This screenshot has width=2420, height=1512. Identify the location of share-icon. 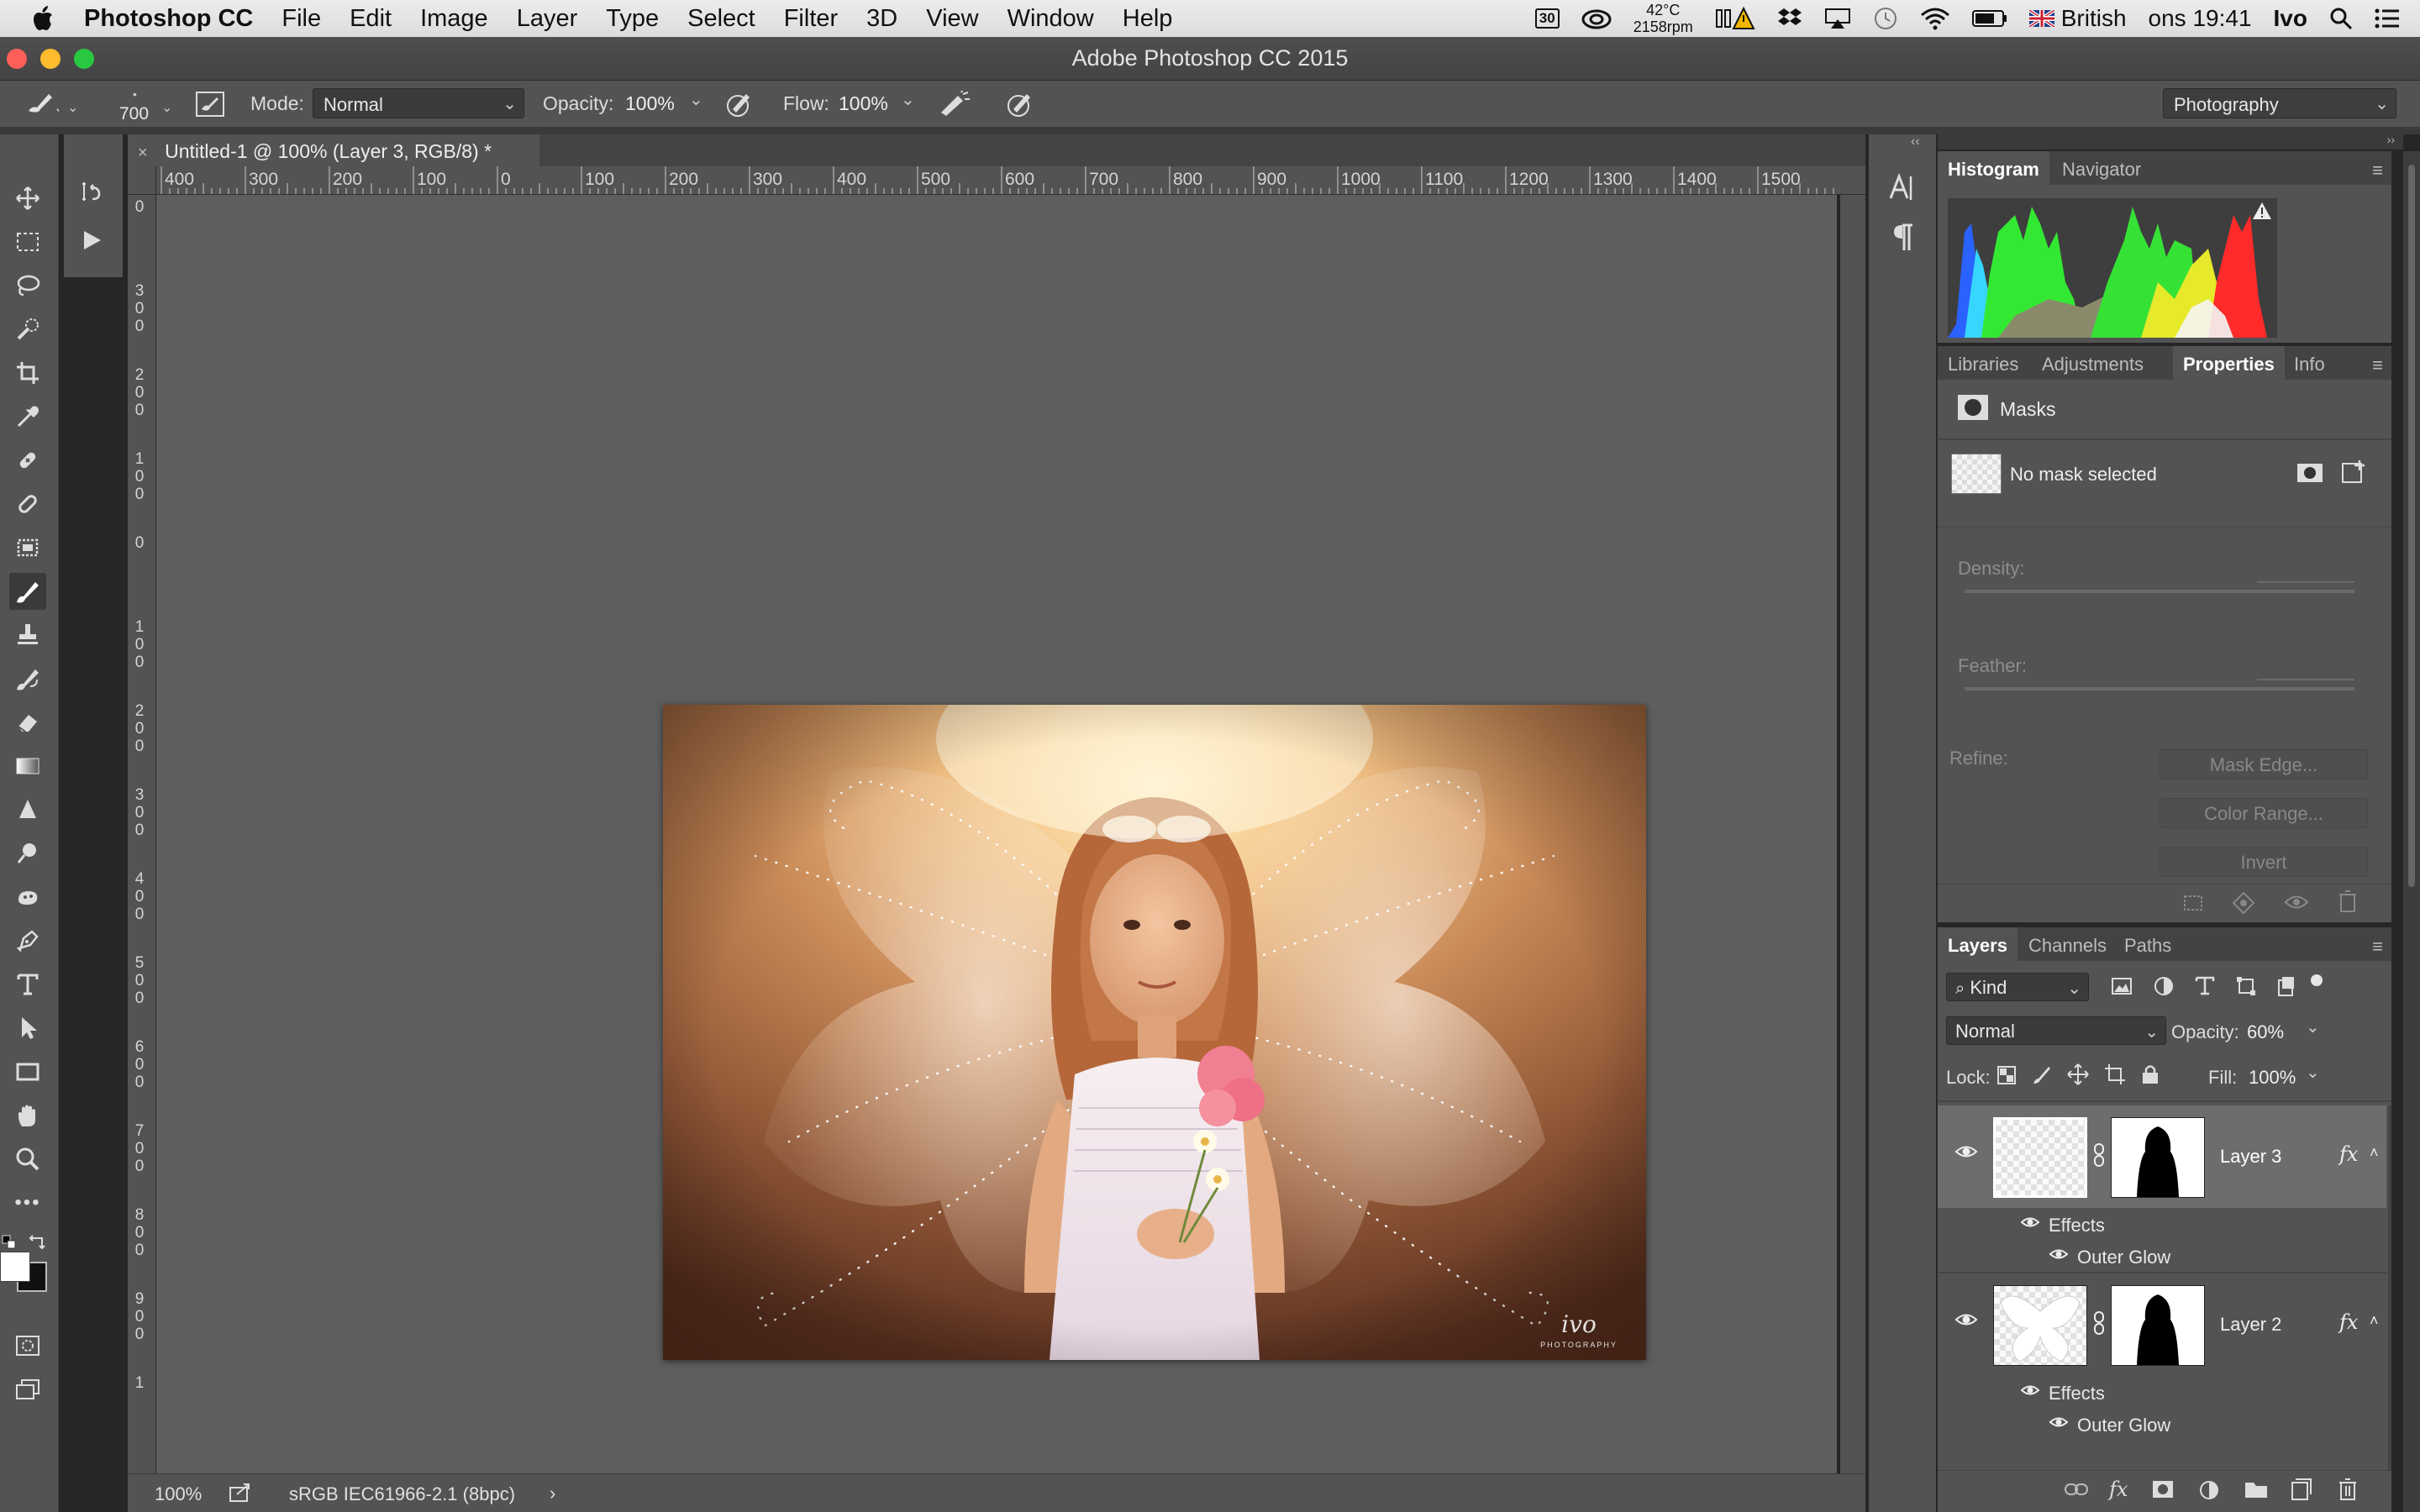
(240, 1493).